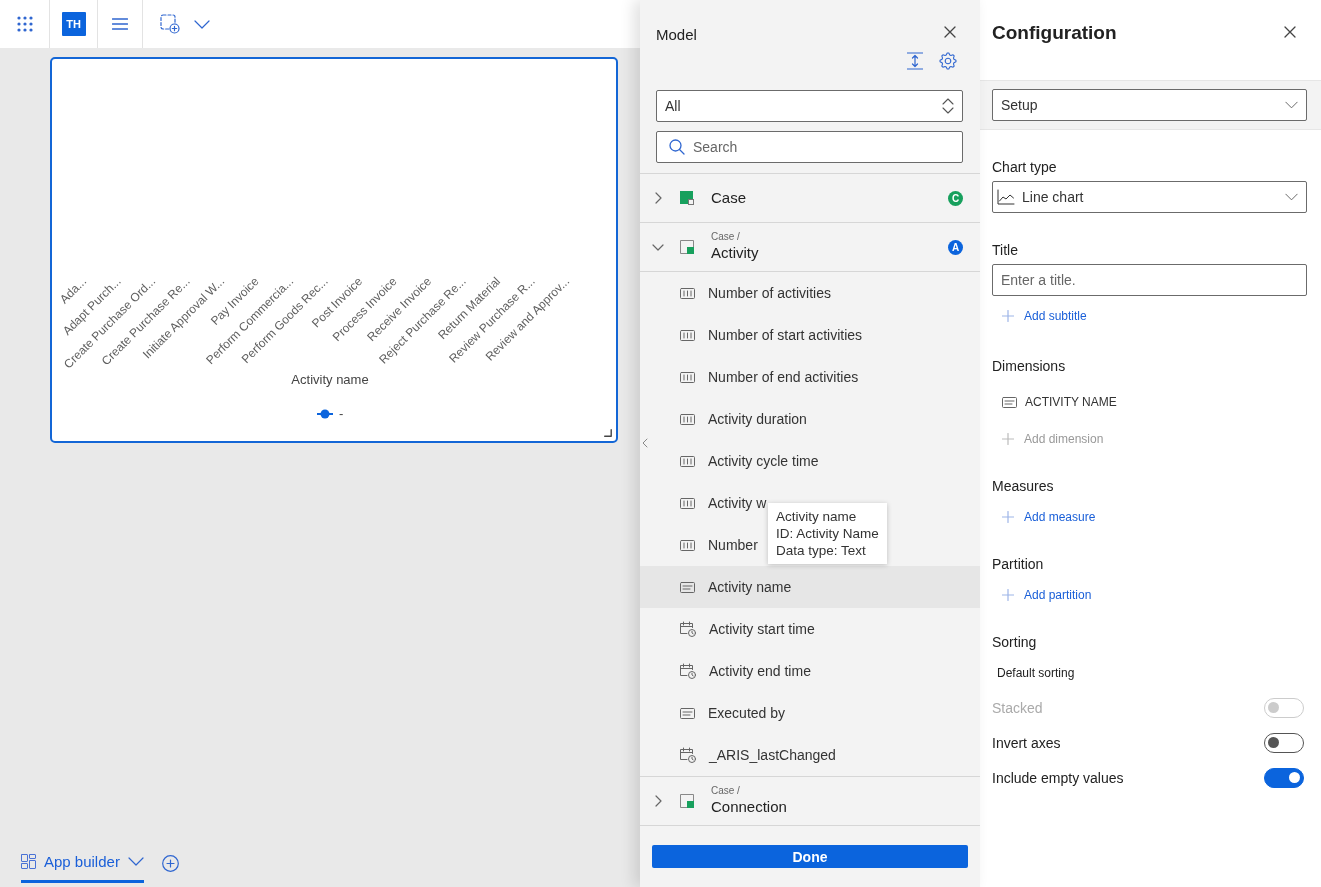 The width and height of the screenshot is (1321, 887). Describe the element at coordinates (170, 24) in the screenshot. I see `dashed-square-plus-icon` at that location.